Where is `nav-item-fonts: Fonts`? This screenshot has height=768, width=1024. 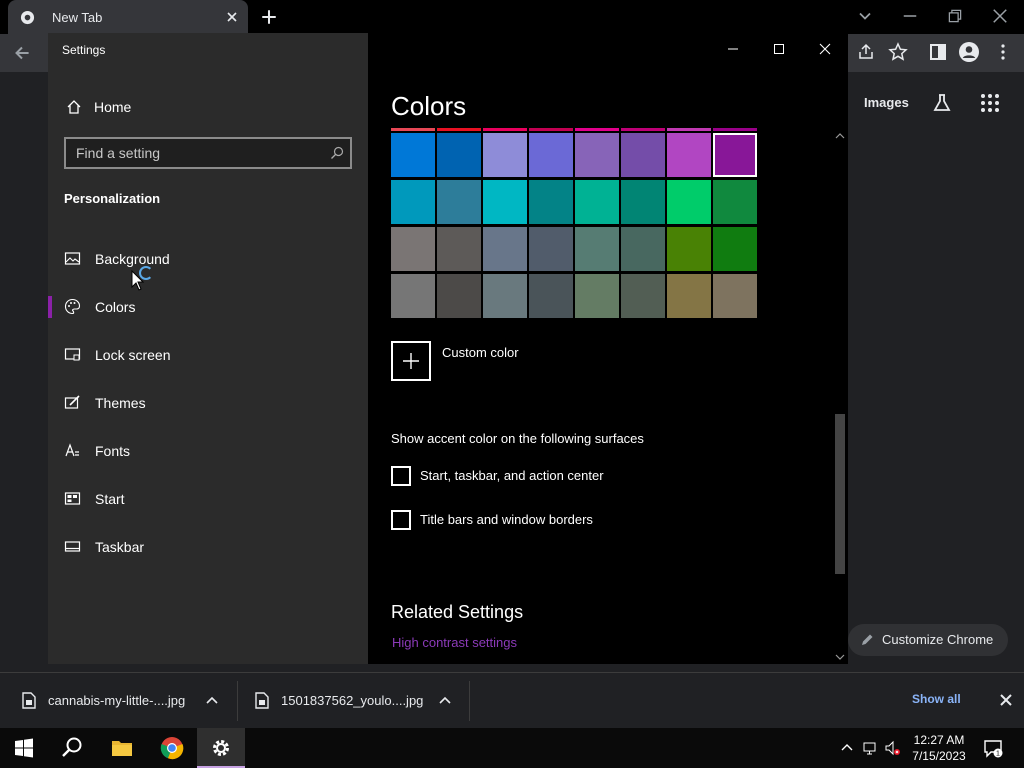
nav-item-fonts: Fonts is located at coordinates (208, 450).